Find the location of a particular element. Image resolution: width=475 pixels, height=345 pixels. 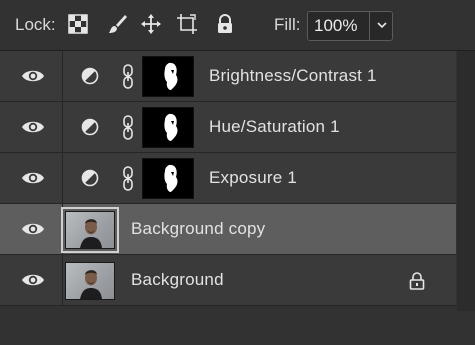

layers-scrollbar is located at coordinates (466, 181).